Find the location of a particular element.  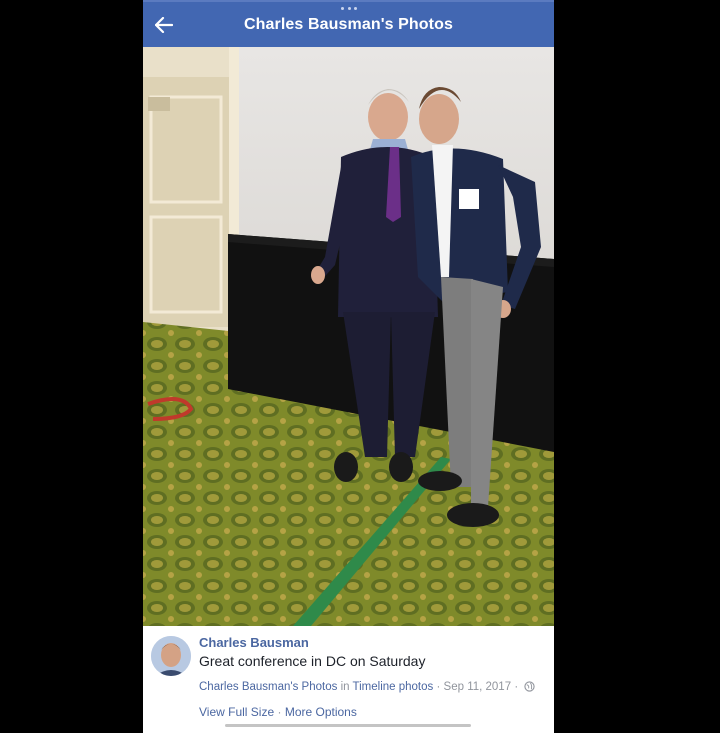

photo-actions: View Full Size · More Options is located at coordinates (278, 712).